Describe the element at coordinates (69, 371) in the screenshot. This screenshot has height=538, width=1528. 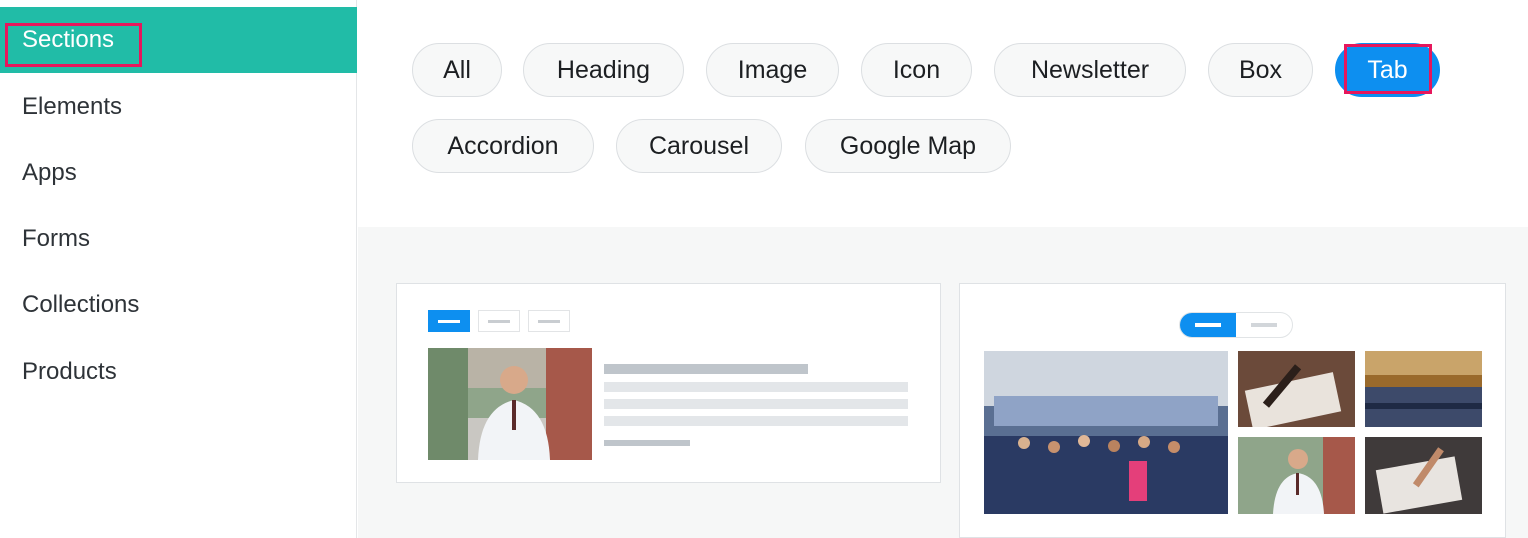
I see `sidebar-item-label: Products` at that location.